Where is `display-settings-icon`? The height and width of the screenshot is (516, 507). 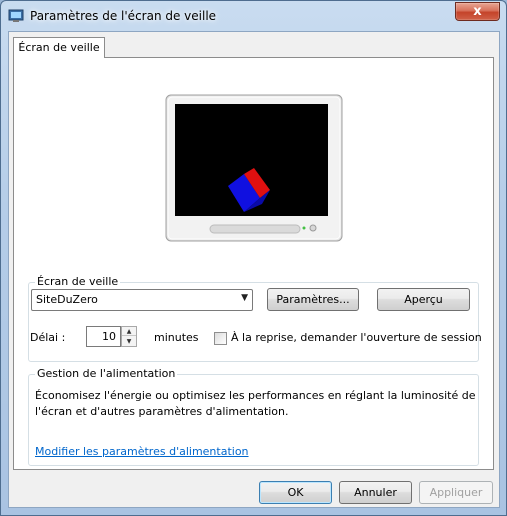
display-settings-icon is located at coordinates (16, 15).